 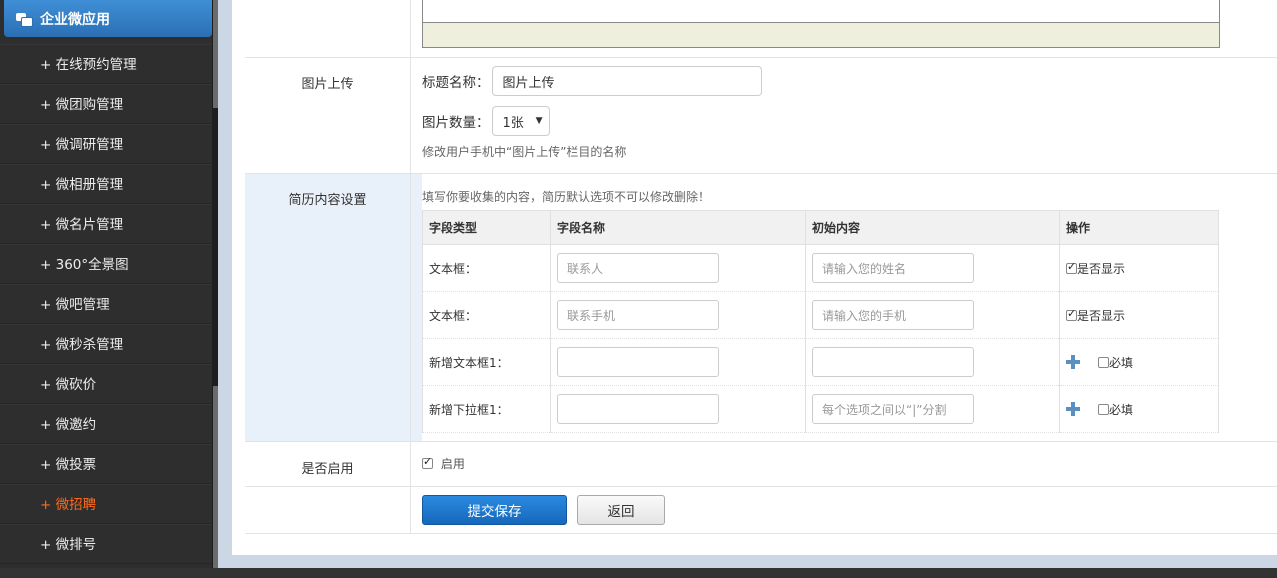 I want to click on sidebar-header-enterprise-apps: 企业微应用, so click(x=108, y=18).